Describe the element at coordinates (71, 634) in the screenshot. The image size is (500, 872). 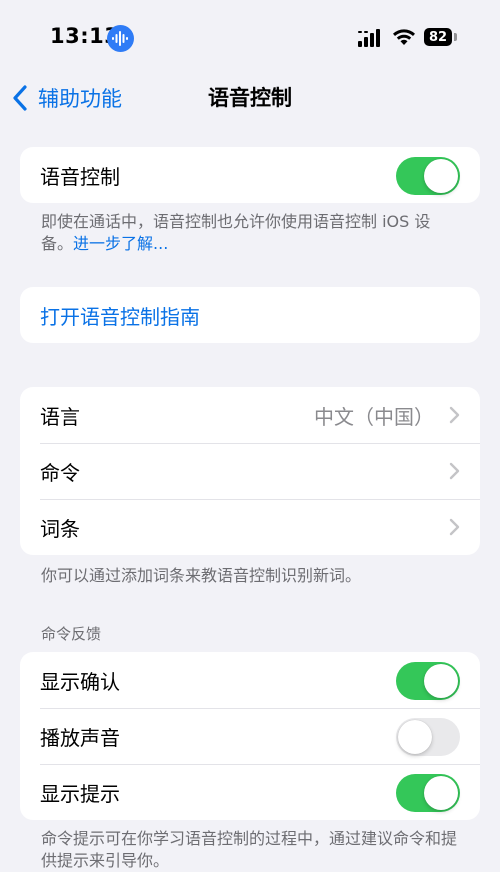
I see `command-feedback-header: 命令反馈` at that location.